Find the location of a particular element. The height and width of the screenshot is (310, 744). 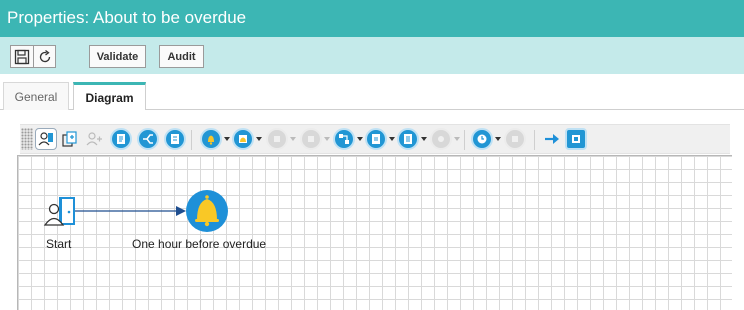

reminder-node is located at coordinates (207, 211).